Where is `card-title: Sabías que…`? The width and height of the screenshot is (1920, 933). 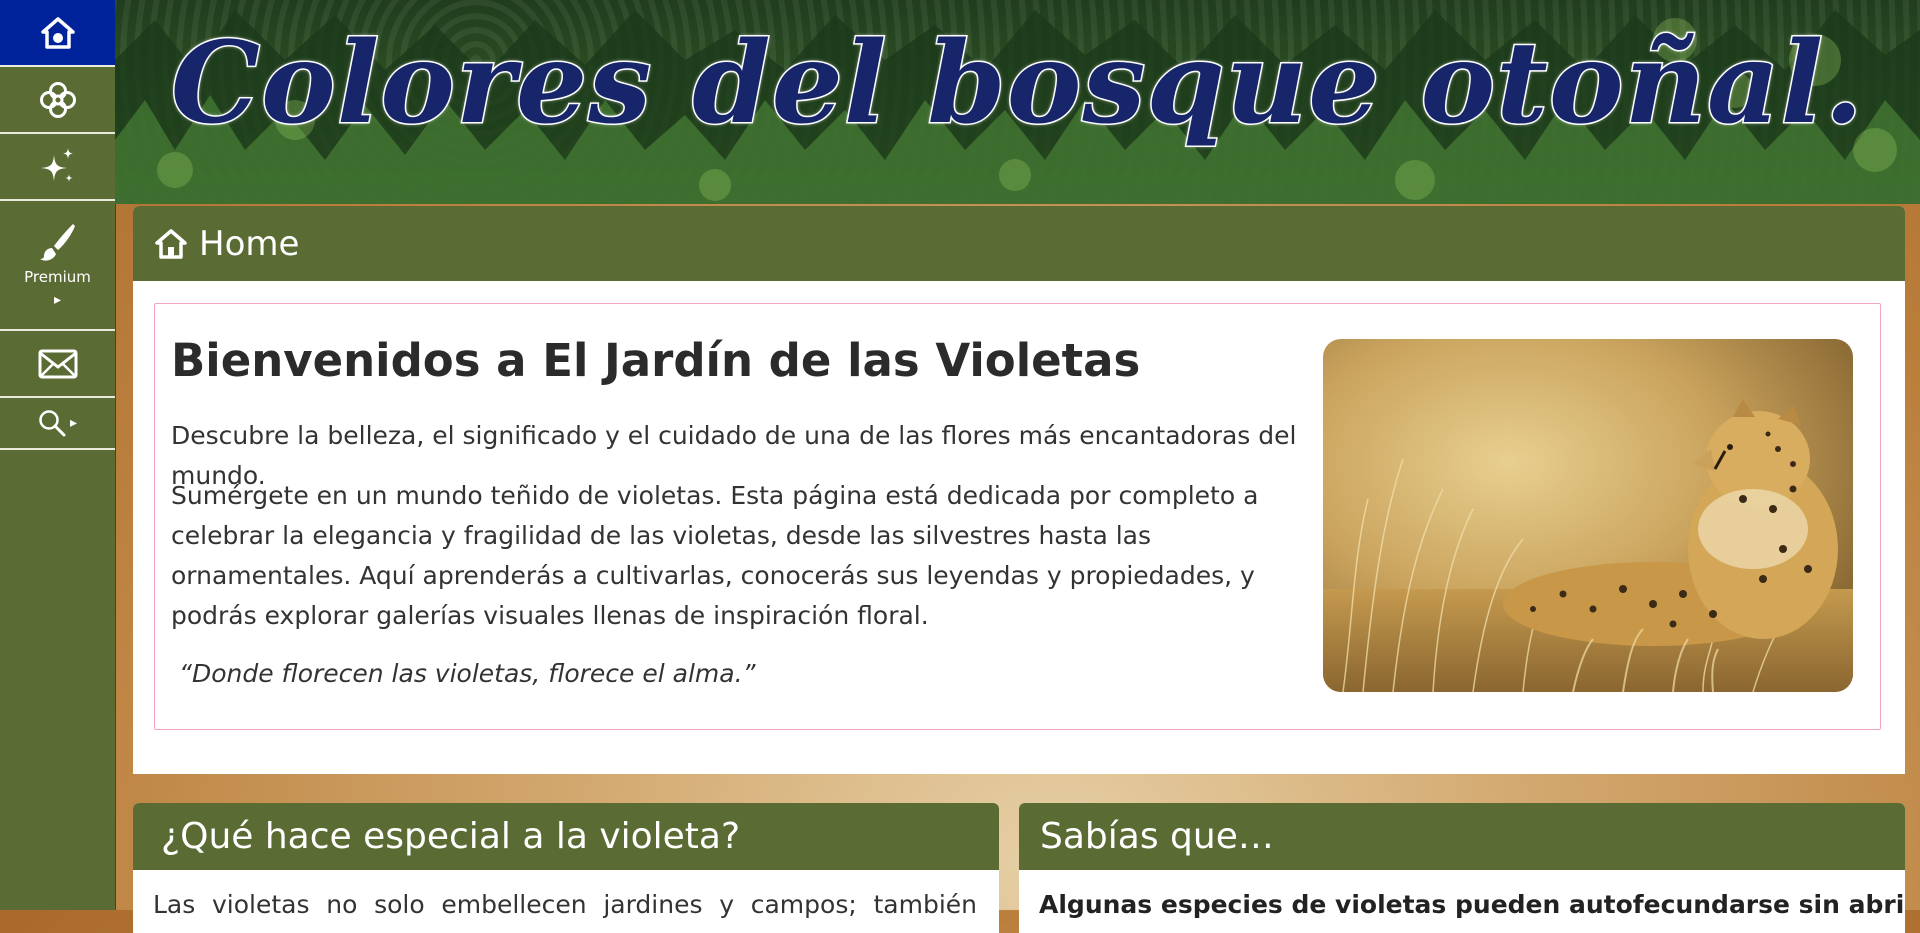
card-title: Sabías que… is located at coordinates (1462, 836).